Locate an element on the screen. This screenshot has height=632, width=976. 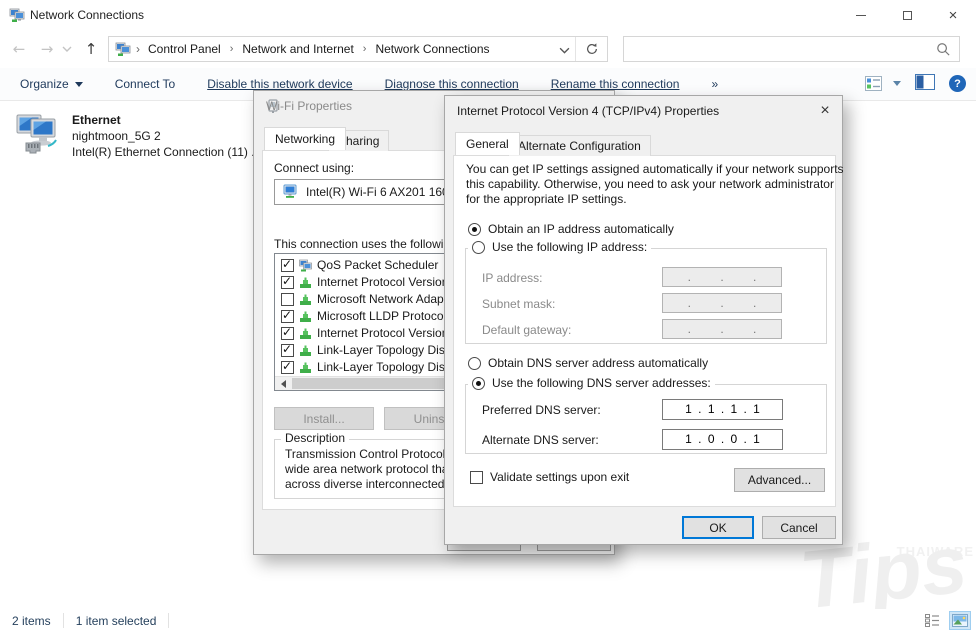
list-item-label: Link-Layer Topology Discov is located at coordinates (390, 367).